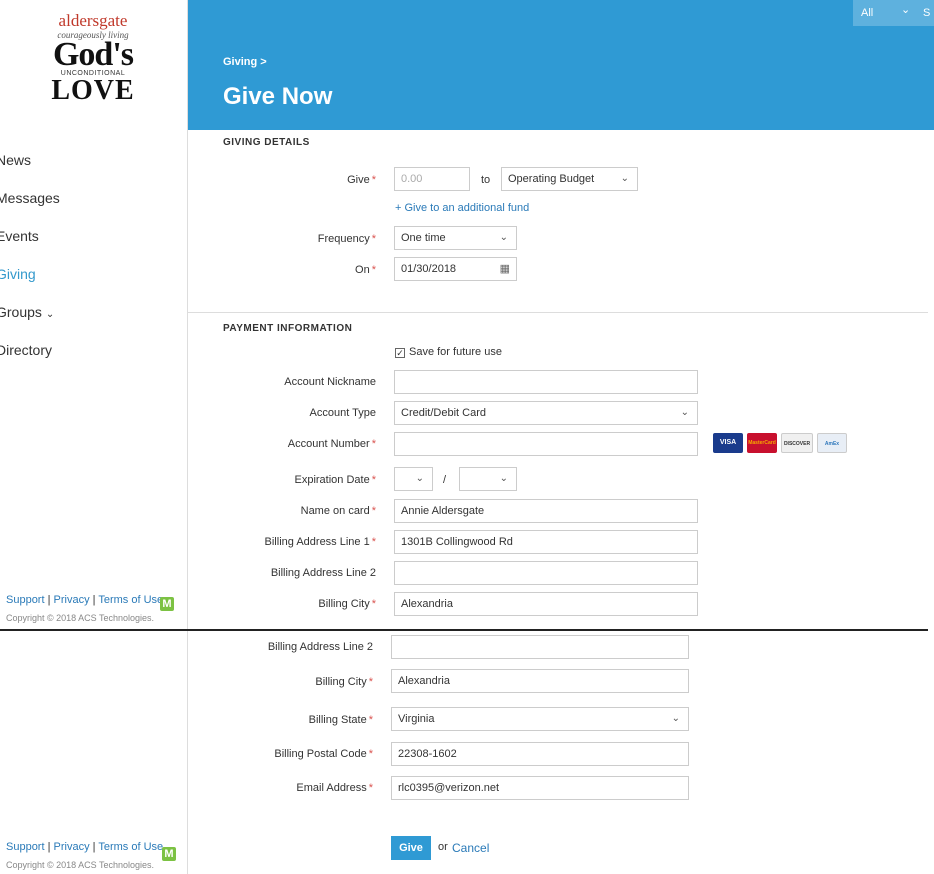  I want to click on page-header: Giving > Give Now All ⌄ S, so click(561, 65).